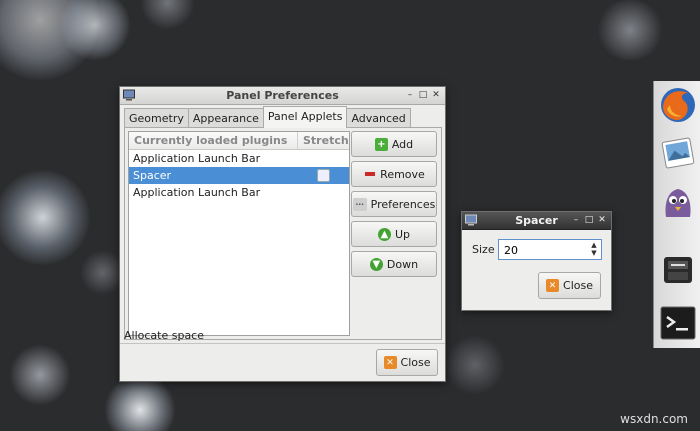 The height and width of the screenshot is (431, 700). Describe the element at coordinates (678, 323) in the screenshot. I see `terminal-icon` at that location.